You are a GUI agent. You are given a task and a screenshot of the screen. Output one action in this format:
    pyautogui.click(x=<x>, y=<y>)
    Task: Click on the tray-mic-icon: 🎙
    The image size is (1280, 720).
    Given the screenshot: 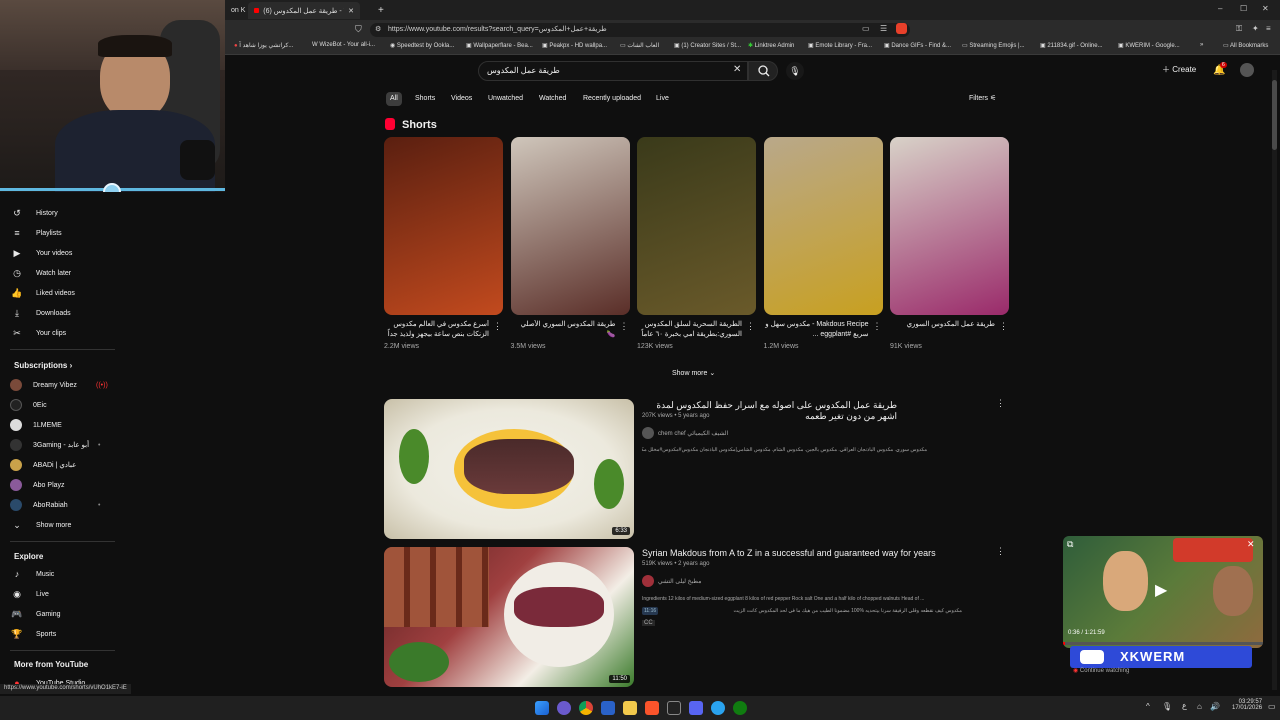 What is the action you would take?
    pyautogui.click(x=1167, y=706)
    